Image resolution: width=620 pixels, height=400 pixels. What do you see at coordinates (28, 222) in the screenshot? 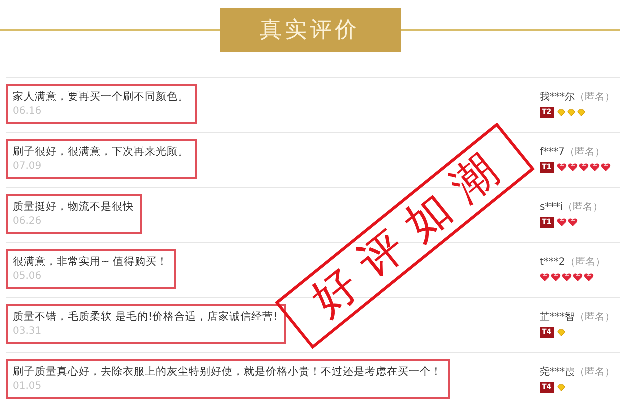
I see `review-date: 06.26` at bounding box center [28, 222].